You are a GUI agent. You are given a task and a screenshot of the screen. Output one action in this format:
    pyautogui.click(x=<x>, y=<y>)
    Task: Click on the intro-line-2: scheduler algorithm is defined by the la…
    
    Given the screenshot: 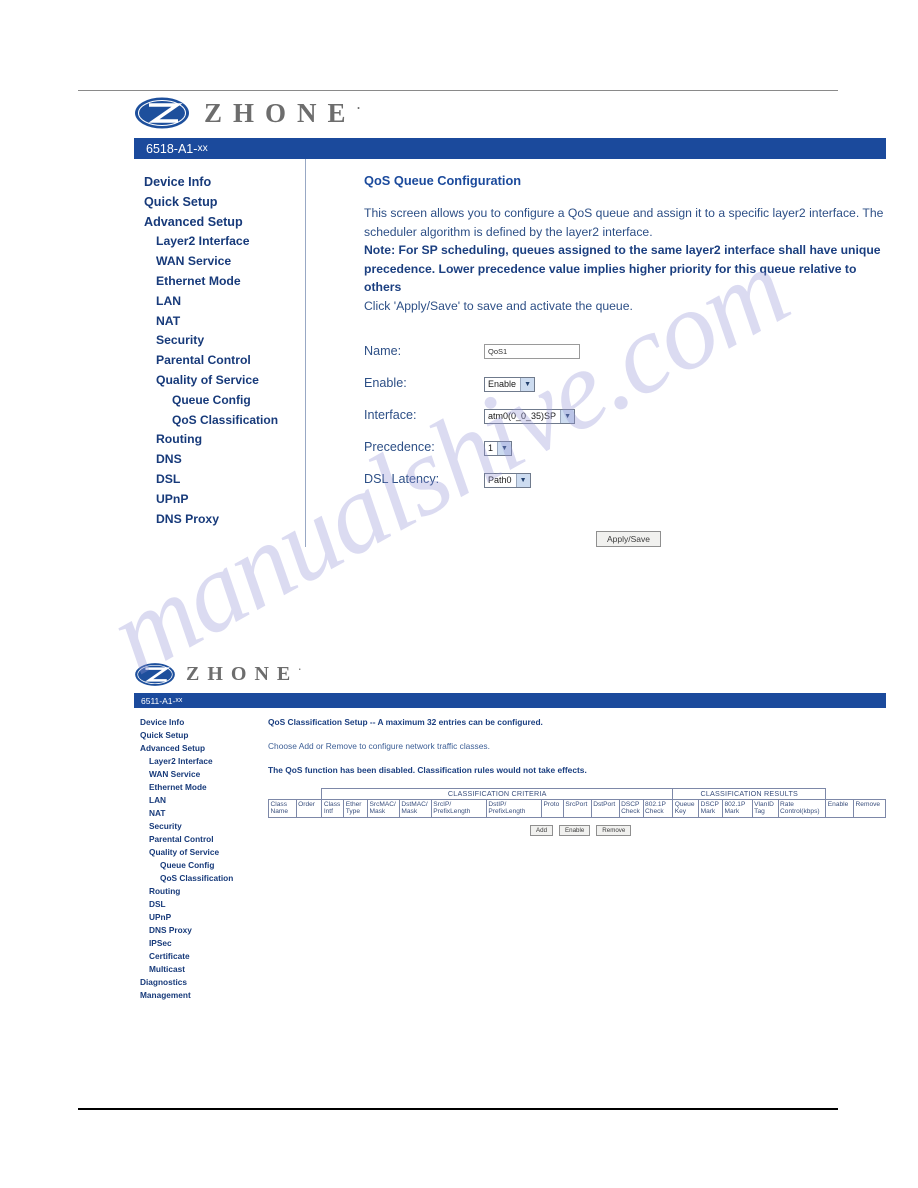 What is the action you would take?
    pyautogui.click(x=508, y=231)
    